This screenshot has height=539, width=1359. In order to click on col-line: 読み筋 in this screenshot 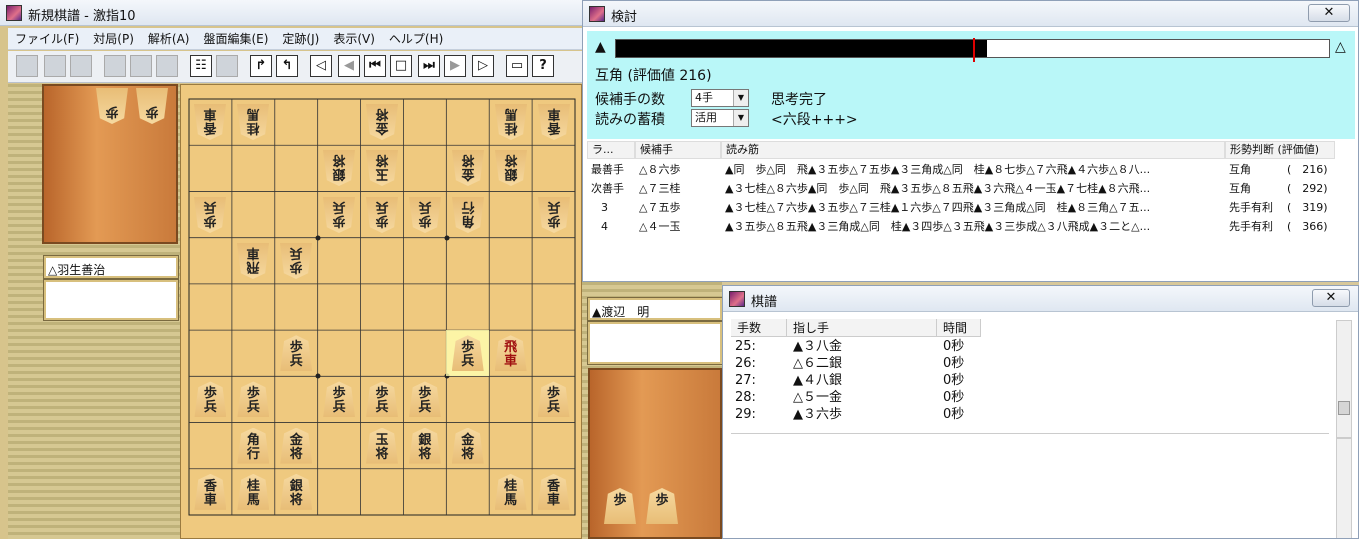, I will do `click(973, 150)`.